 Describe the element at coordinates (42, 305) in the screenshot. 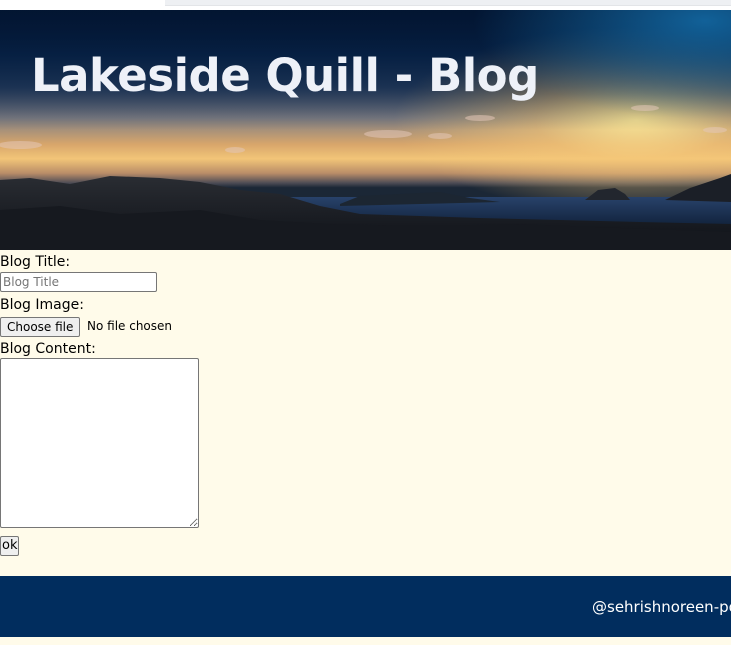

I see `blog-image-label: Blog Image:` at that location.